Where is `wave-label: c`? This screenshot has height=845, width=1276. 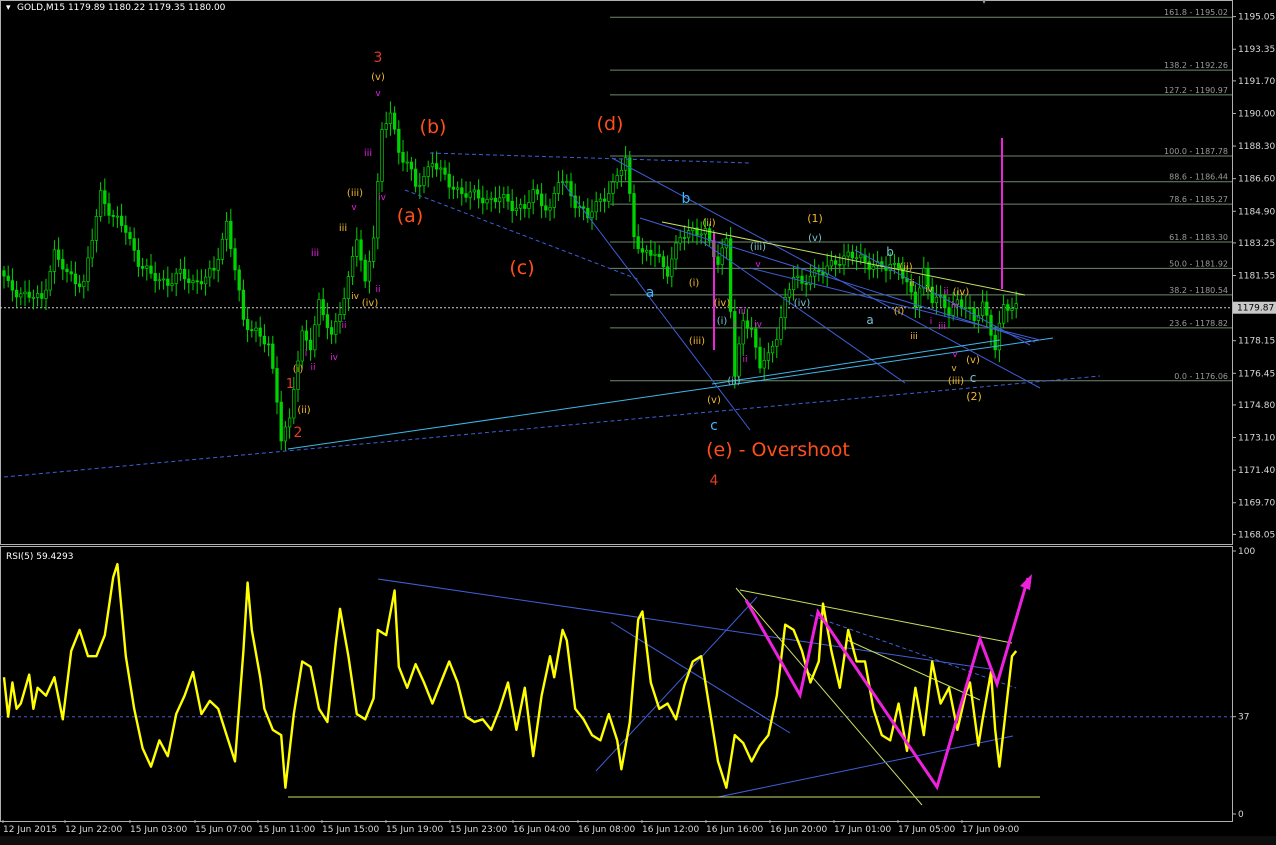 wave-label: c is located at coordinates (714, 426).